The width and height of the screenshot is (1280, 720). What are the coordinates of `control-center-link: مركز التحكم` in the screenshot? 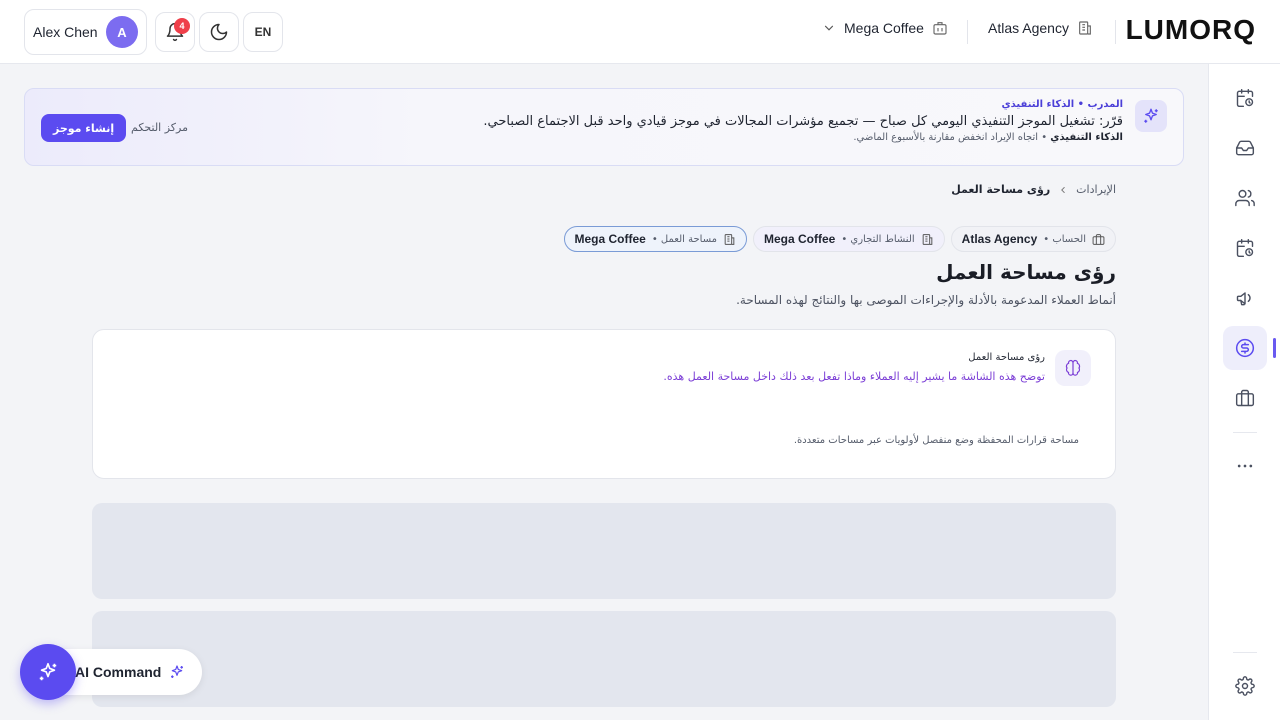 It's located at (159, 127).